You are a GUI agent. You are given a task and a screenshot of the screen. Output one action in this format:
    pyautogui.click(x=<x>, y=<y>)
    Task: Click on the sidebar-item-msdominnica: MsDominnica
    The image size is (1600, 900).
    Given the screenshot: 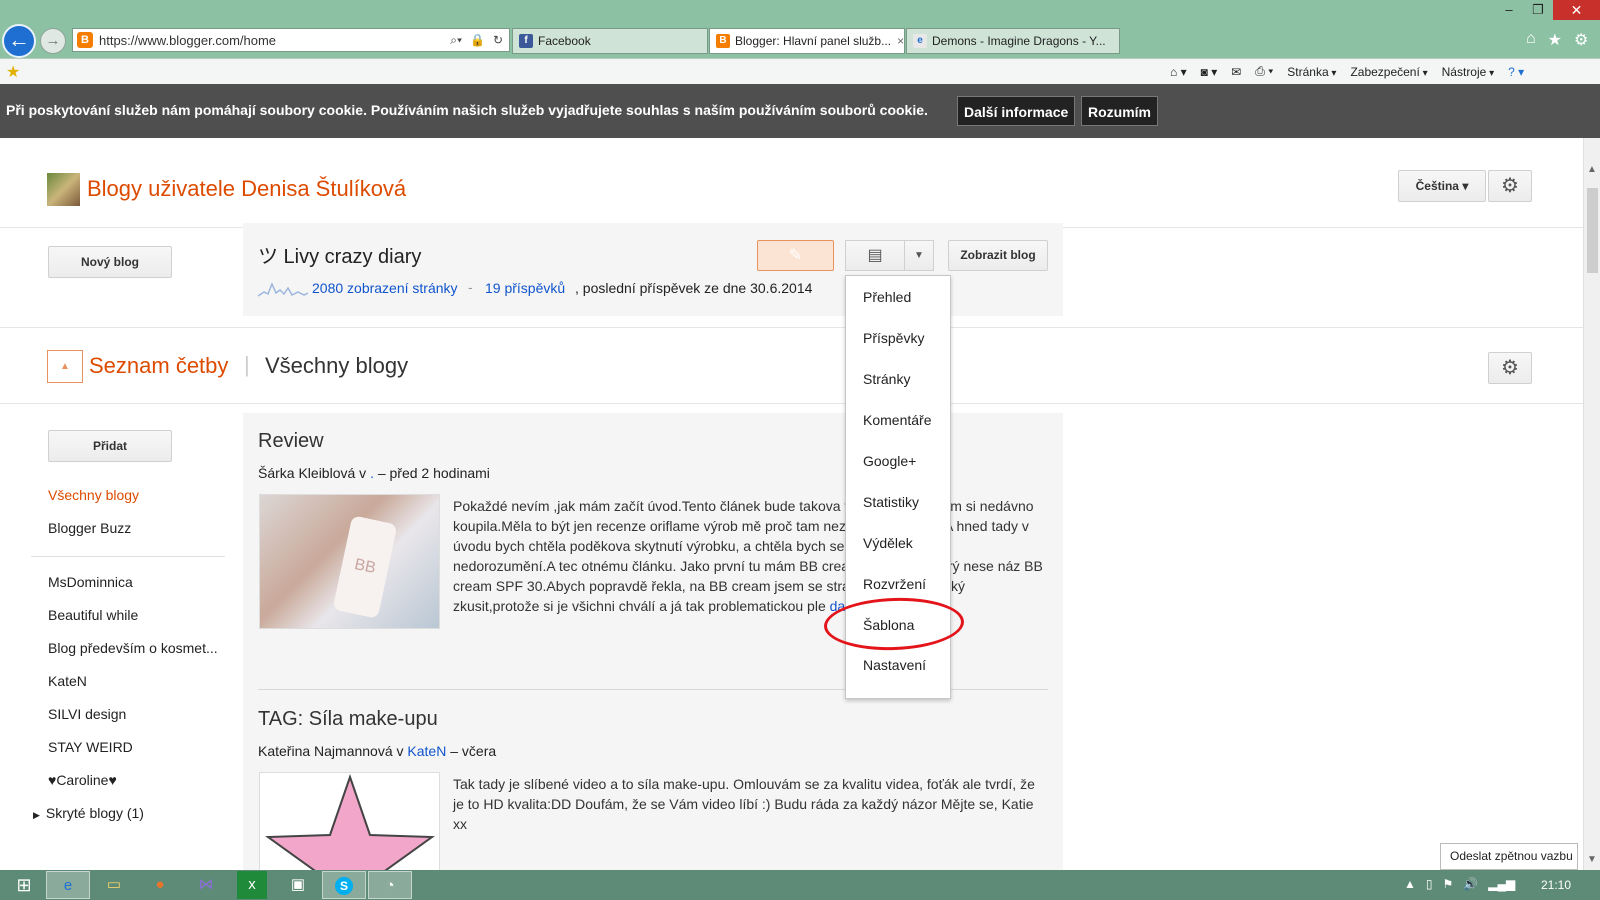 What is the action you would take?
    pyautogui.click(x=90, y=582)
    